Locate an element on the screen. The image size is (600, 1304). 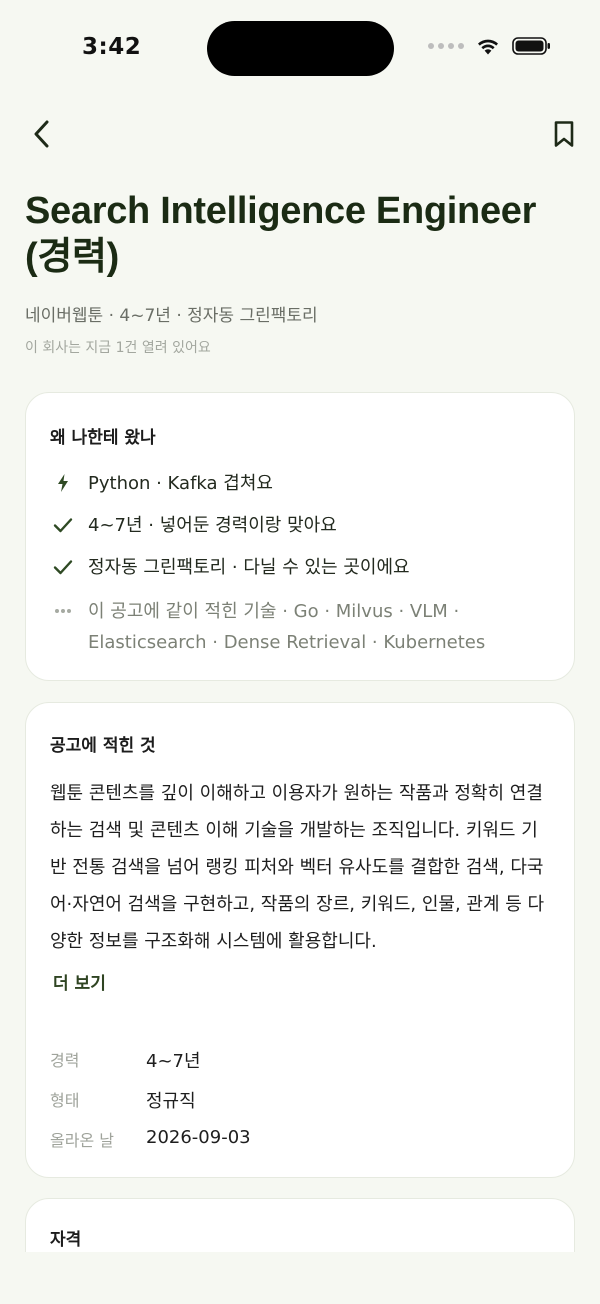
back-button is located at coordinates (42, 134).